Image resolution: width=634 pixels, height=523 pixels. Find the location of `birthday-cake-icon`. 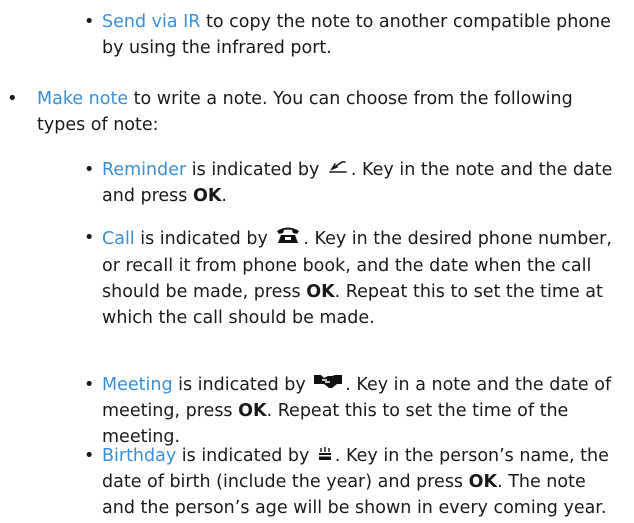

birthday-cake-icon is located at coordinates (325, 456).